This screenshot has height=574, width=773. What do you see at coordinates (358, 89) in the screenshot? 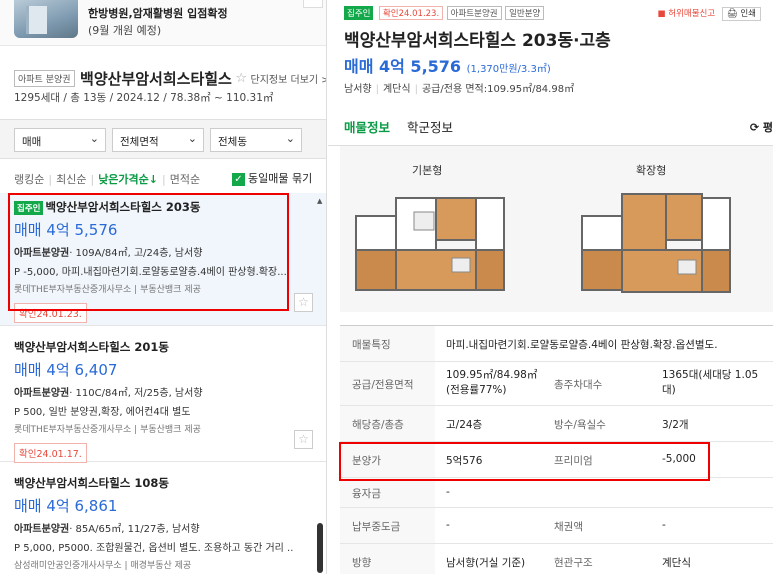
I see `direction: 남서향` at bounding box center [358, 89].